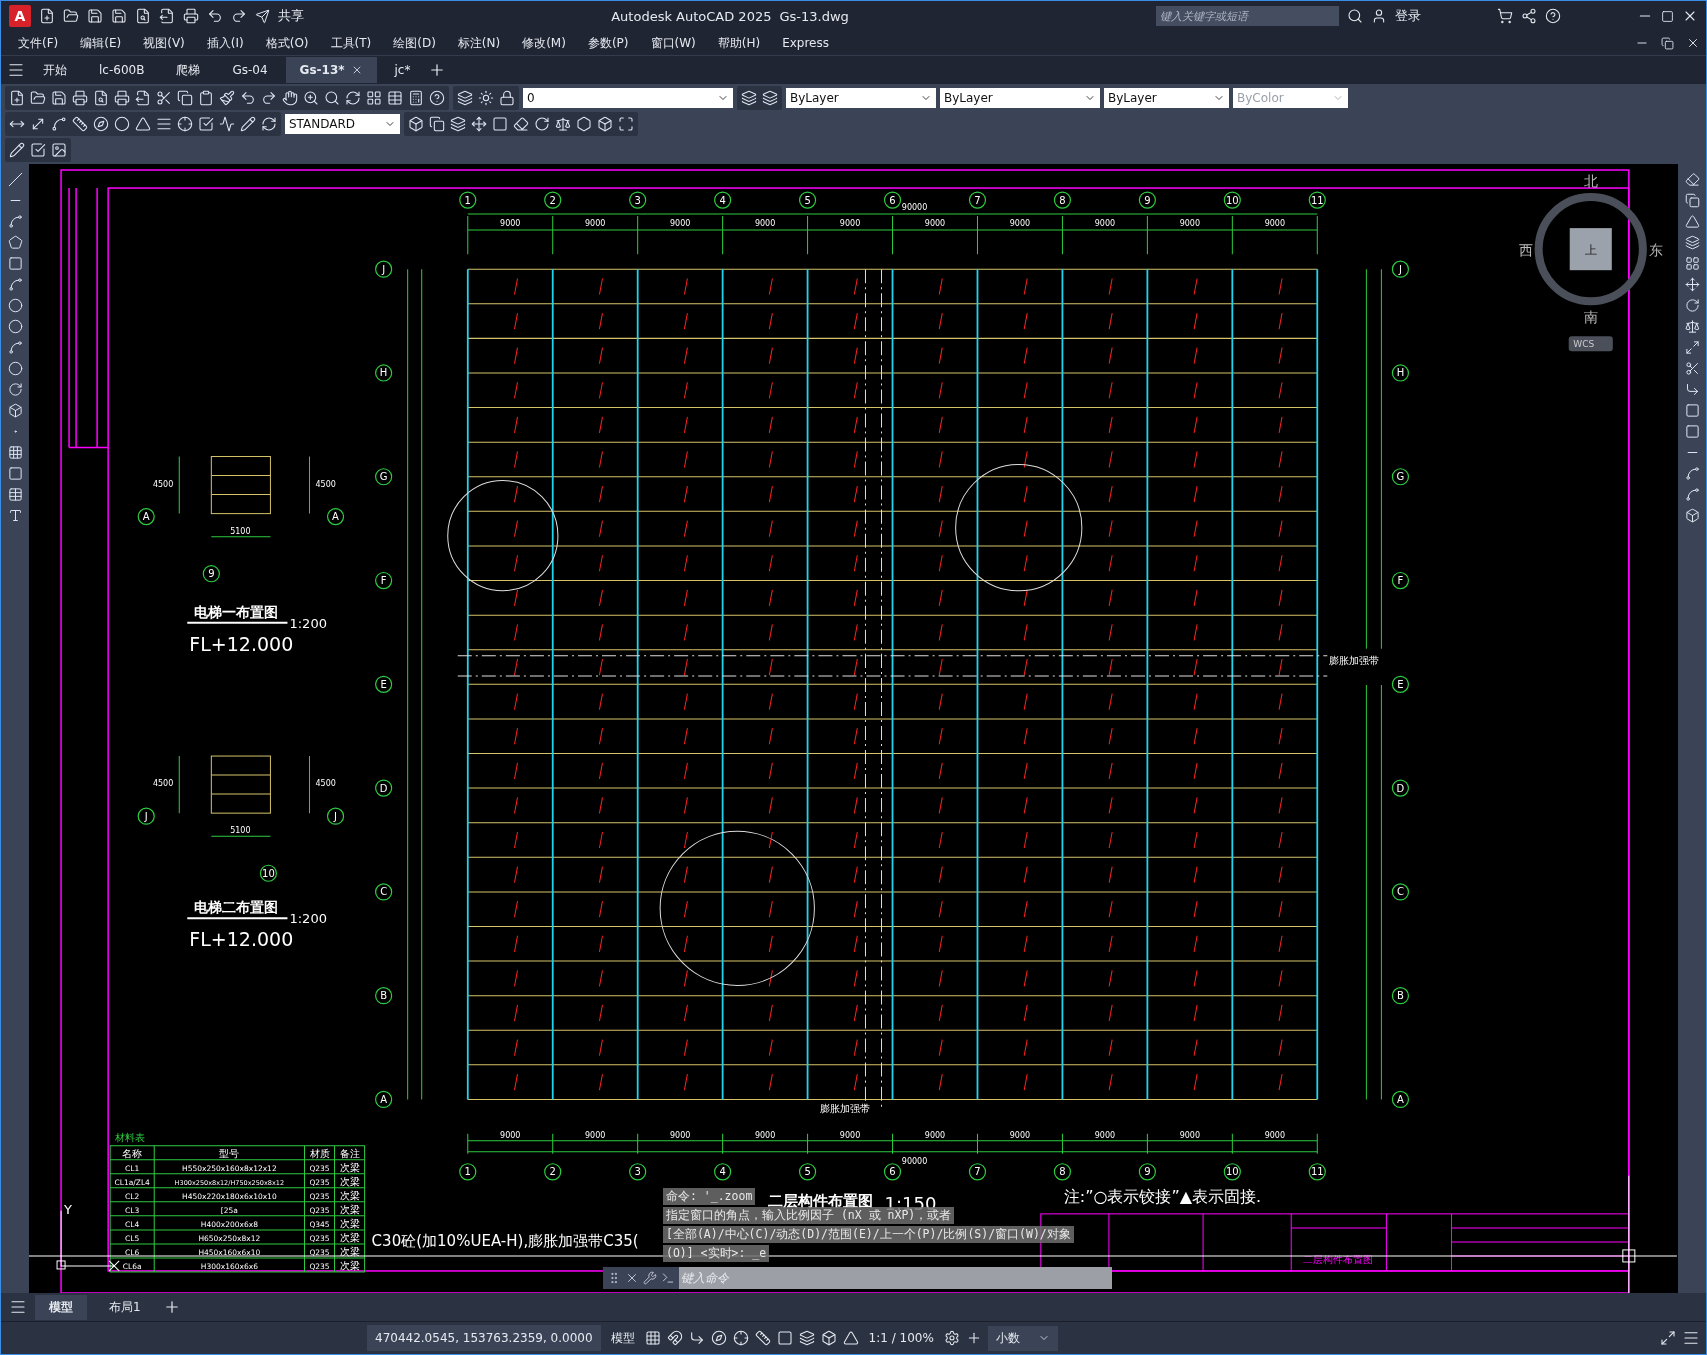 The image size is (1707, 1355). I want to click on search-field: 键入关键字或短语, so click(1247, 16).